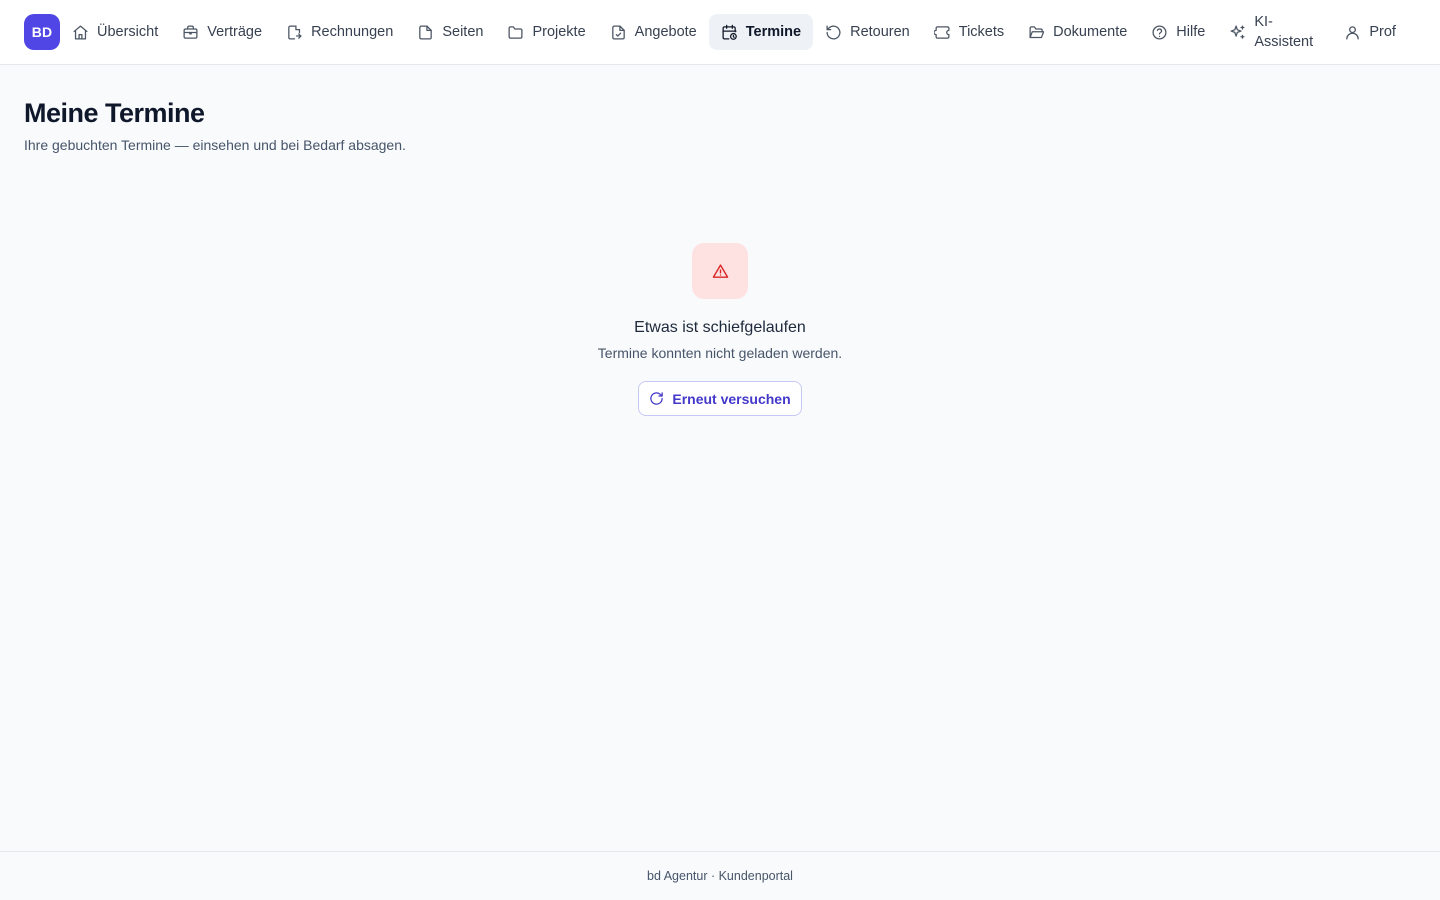 The width and height of the screenshot is (1440, 900). I want to click on nav-item-label: Übersicht, so click(128, 32).